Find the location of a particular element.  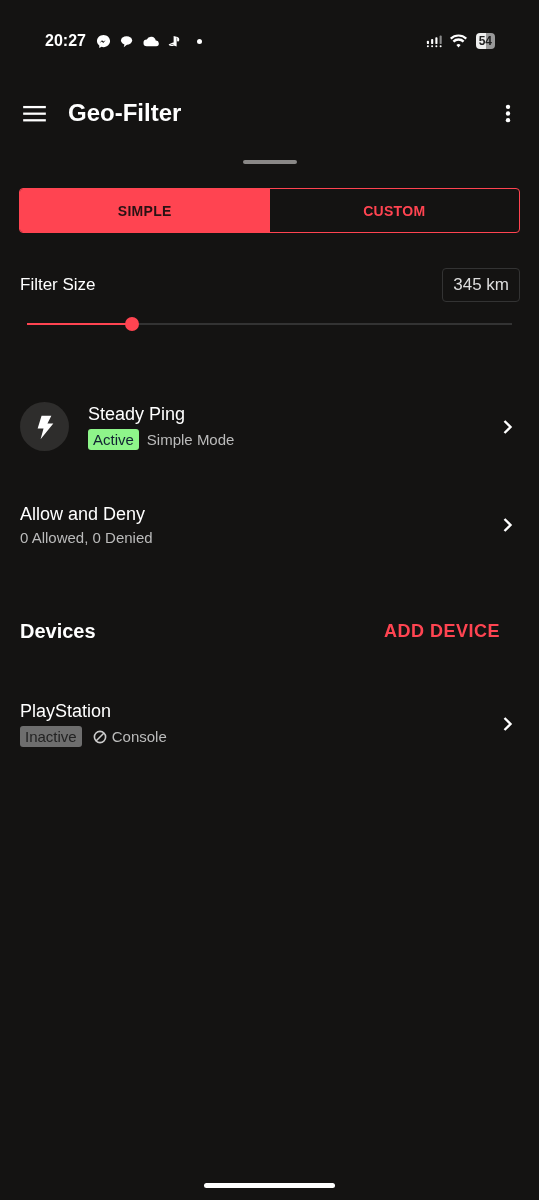

device-name: PlayStation is located at coordinates (66, 711).